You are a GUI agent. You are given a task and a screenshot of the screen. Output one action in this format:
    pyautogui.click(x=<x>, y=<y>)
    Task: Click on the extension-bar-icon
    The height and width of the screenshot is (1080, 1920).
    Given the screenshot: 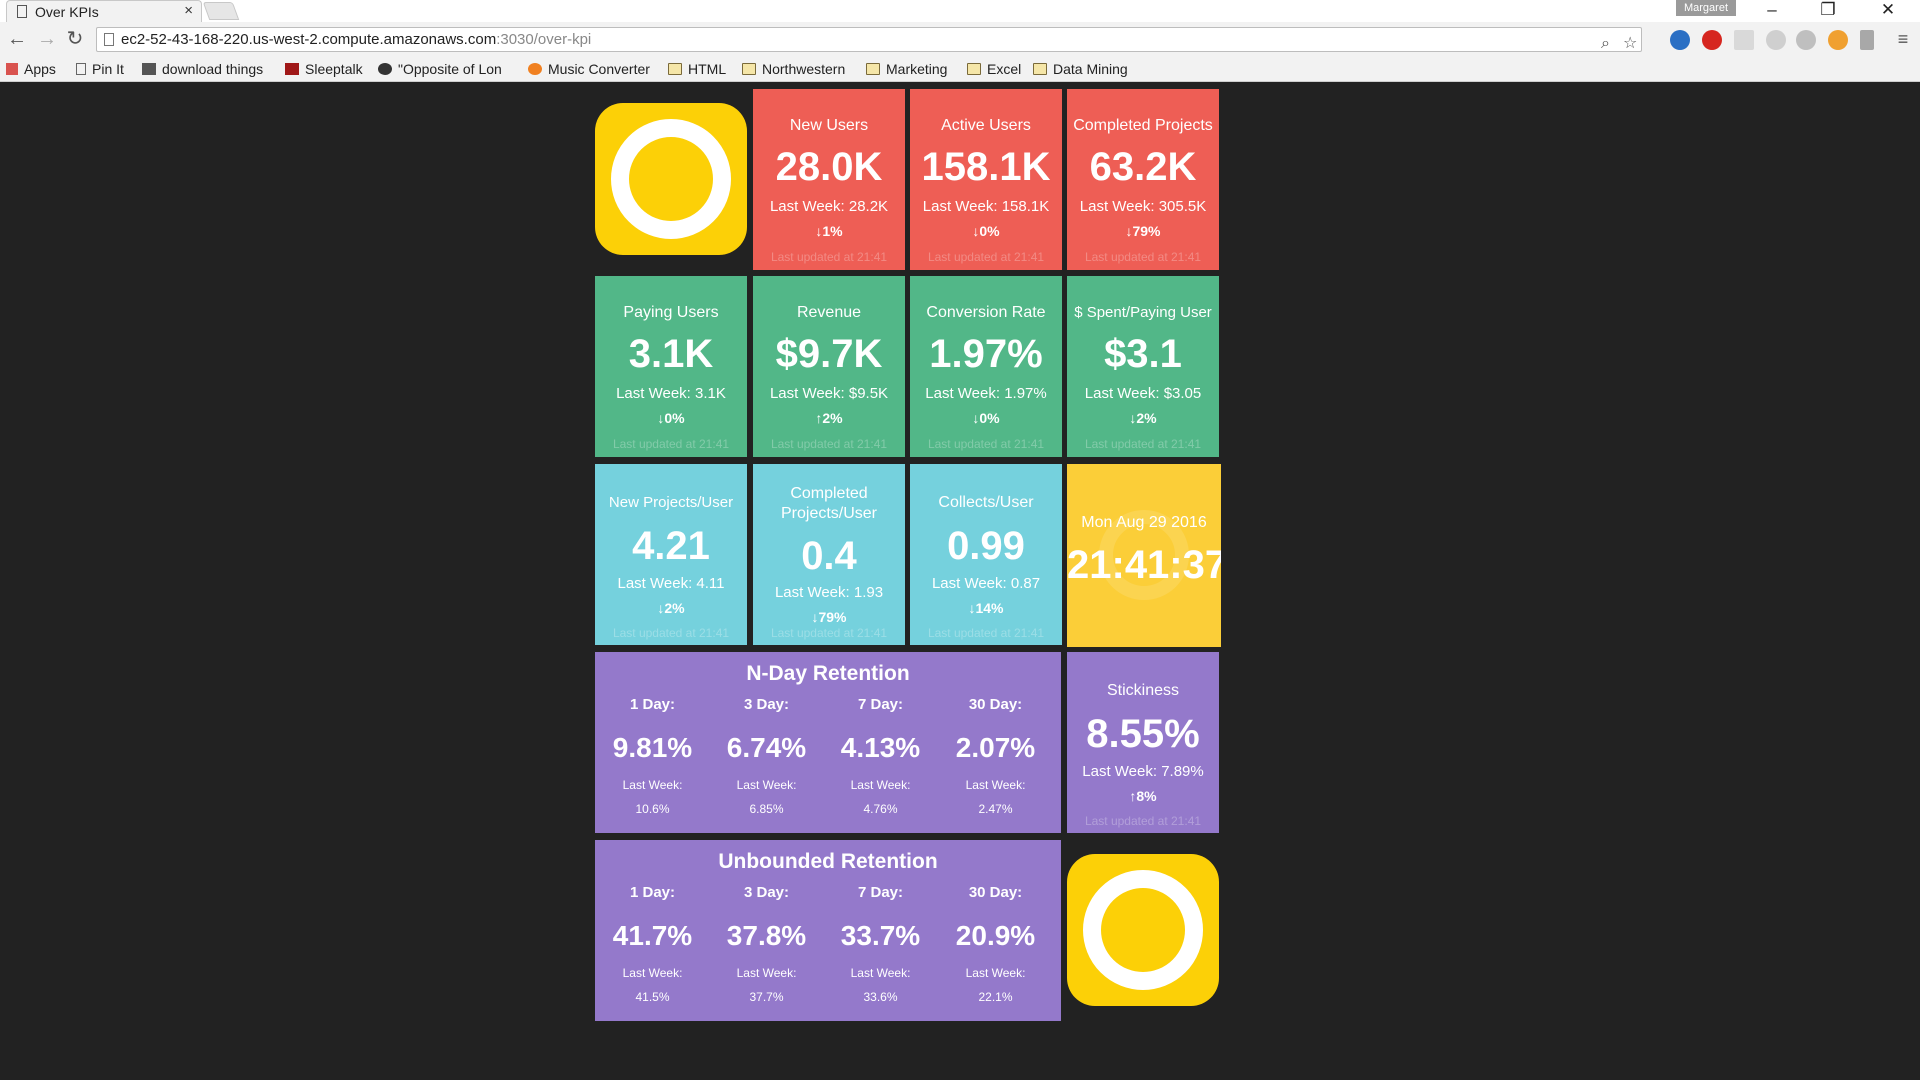 What is the action you would take?
    pyautogui.click(x=1867, y=40)
    